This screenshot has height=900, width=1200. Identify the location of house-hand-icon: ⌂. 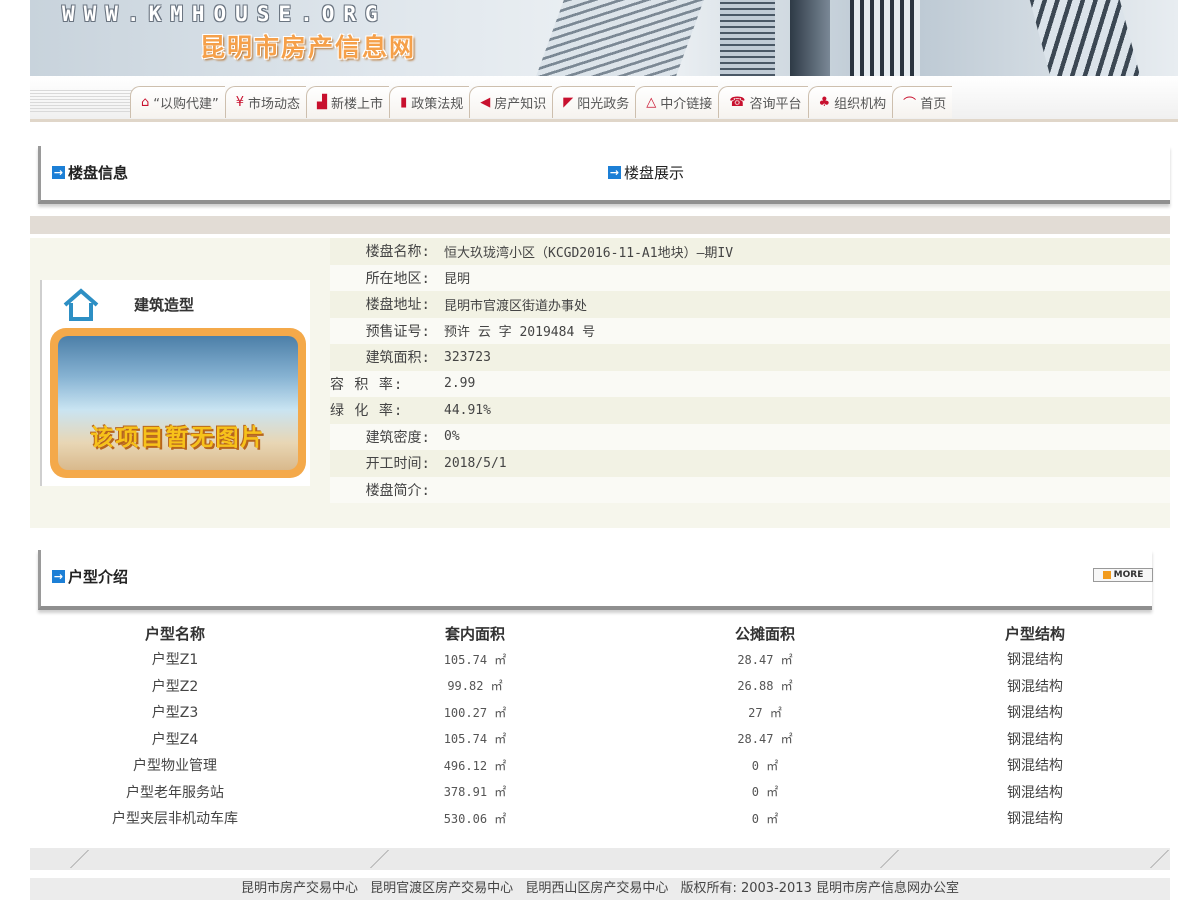
(145, 102).